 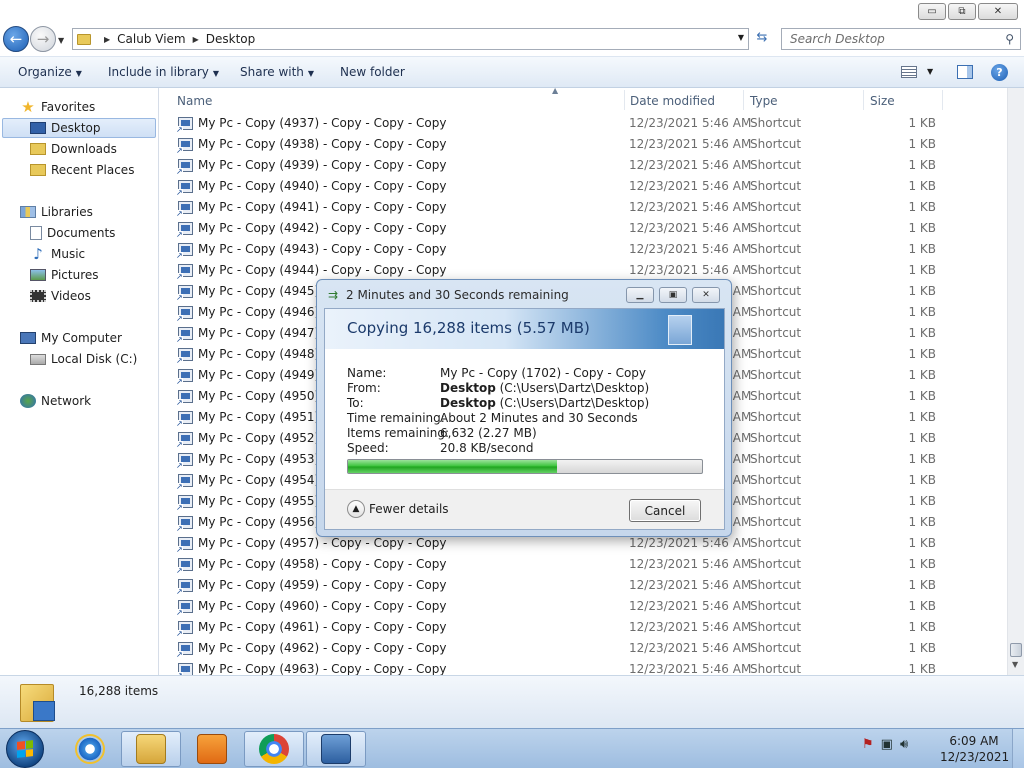 What do you see at coordinates (322, 207) in the screenshot?
I see `file-name: My Pc - Copy (4941) - Copy - Copy - Copy` at bounding box center [322, 207].